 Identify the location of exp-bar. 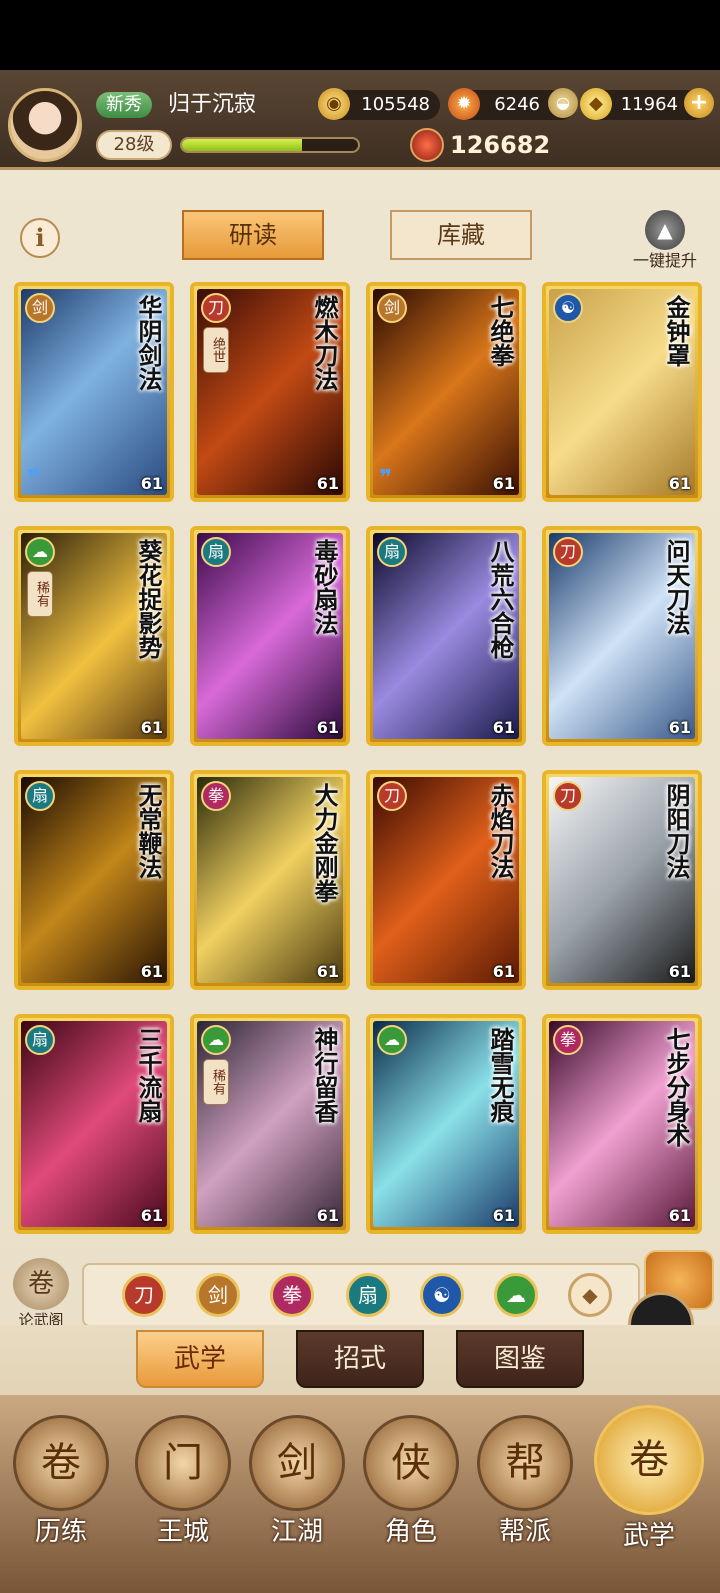
(270, 145).